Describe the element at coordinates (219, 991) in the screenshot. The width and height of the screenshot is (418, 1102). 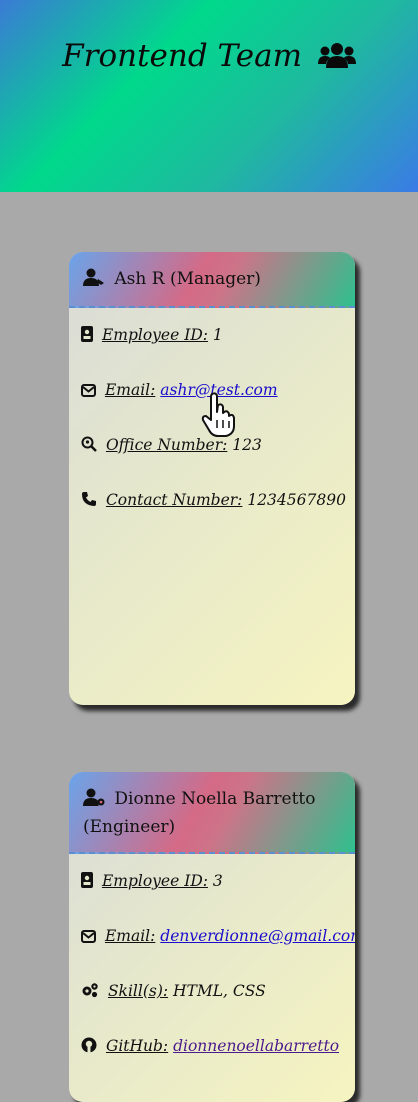
I see `skills-value: HTML, CSS` at that location.